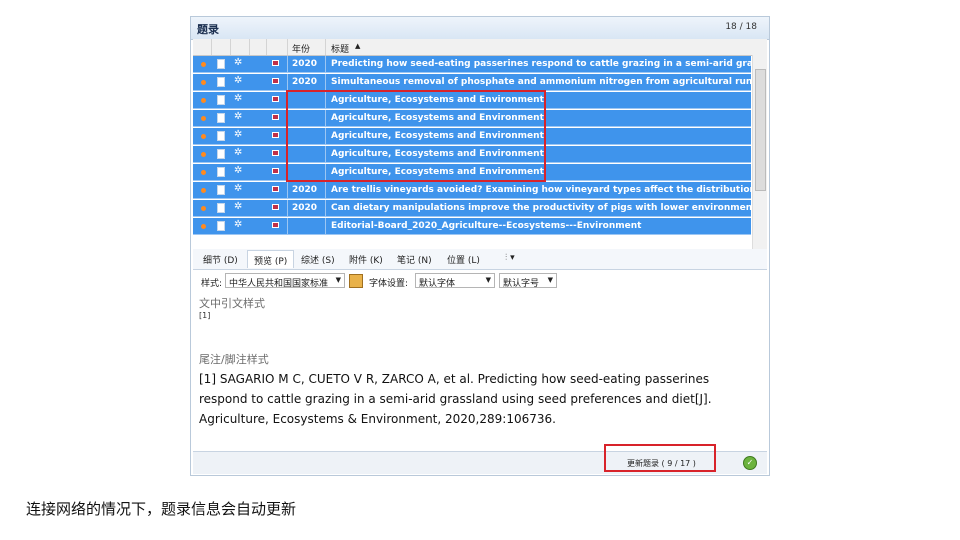 This screenshot has width=960, height=540. I want to click on highlight-box-status, so click(660, 458).